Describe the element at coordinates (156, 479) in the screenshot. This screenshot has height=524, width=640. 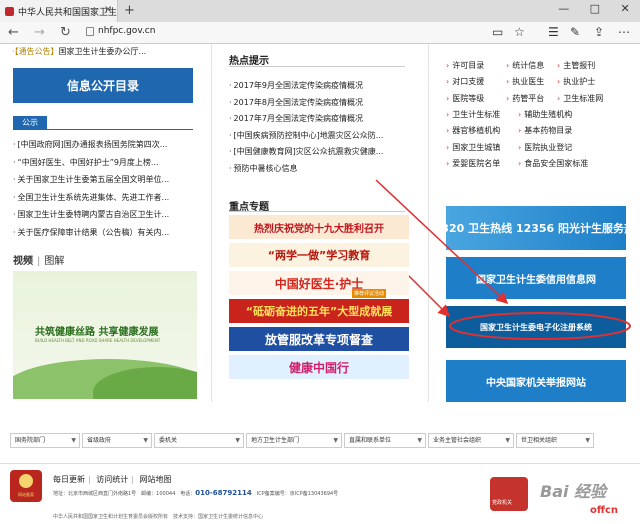
I see `footer-link-sitemap: 网站地图` at that location.